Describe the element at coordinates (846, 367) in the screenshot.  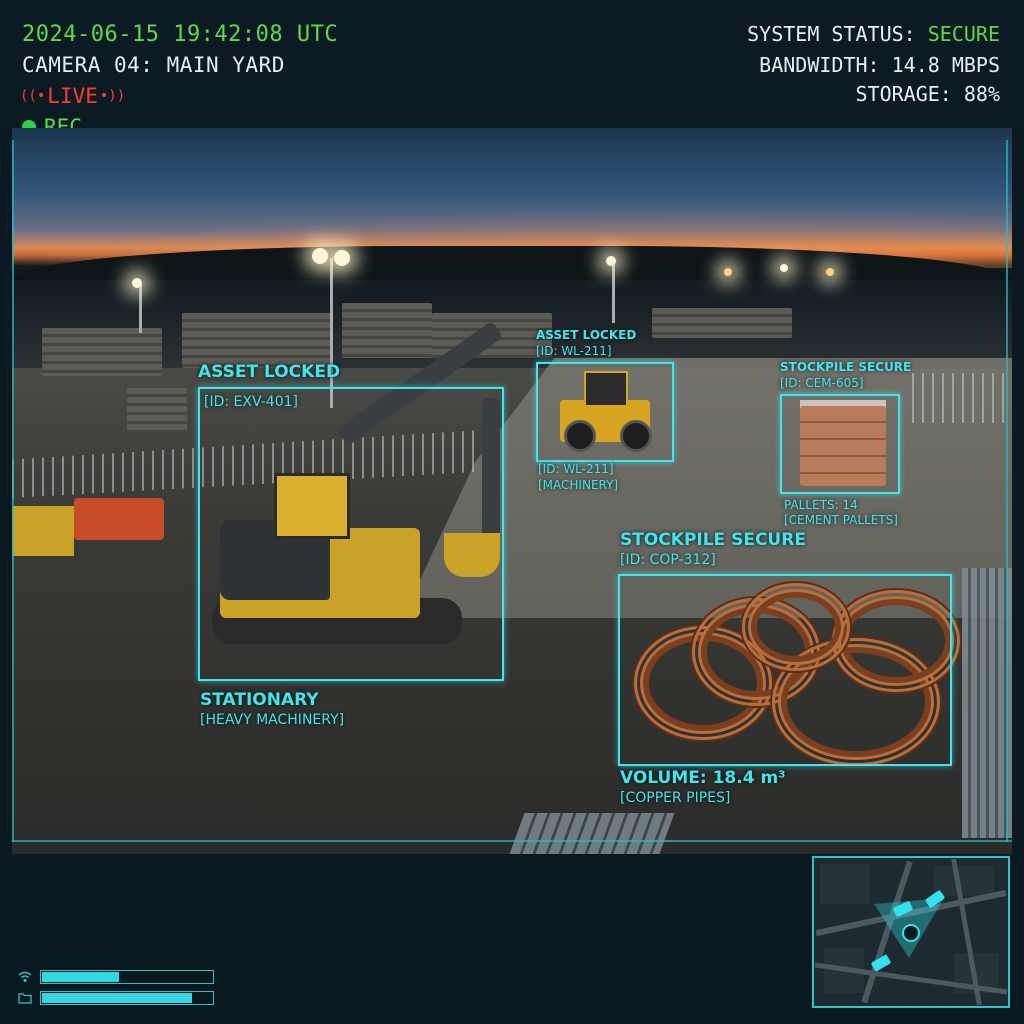
I see `cement-status-label: STOCKPILE SECURE` at that location.